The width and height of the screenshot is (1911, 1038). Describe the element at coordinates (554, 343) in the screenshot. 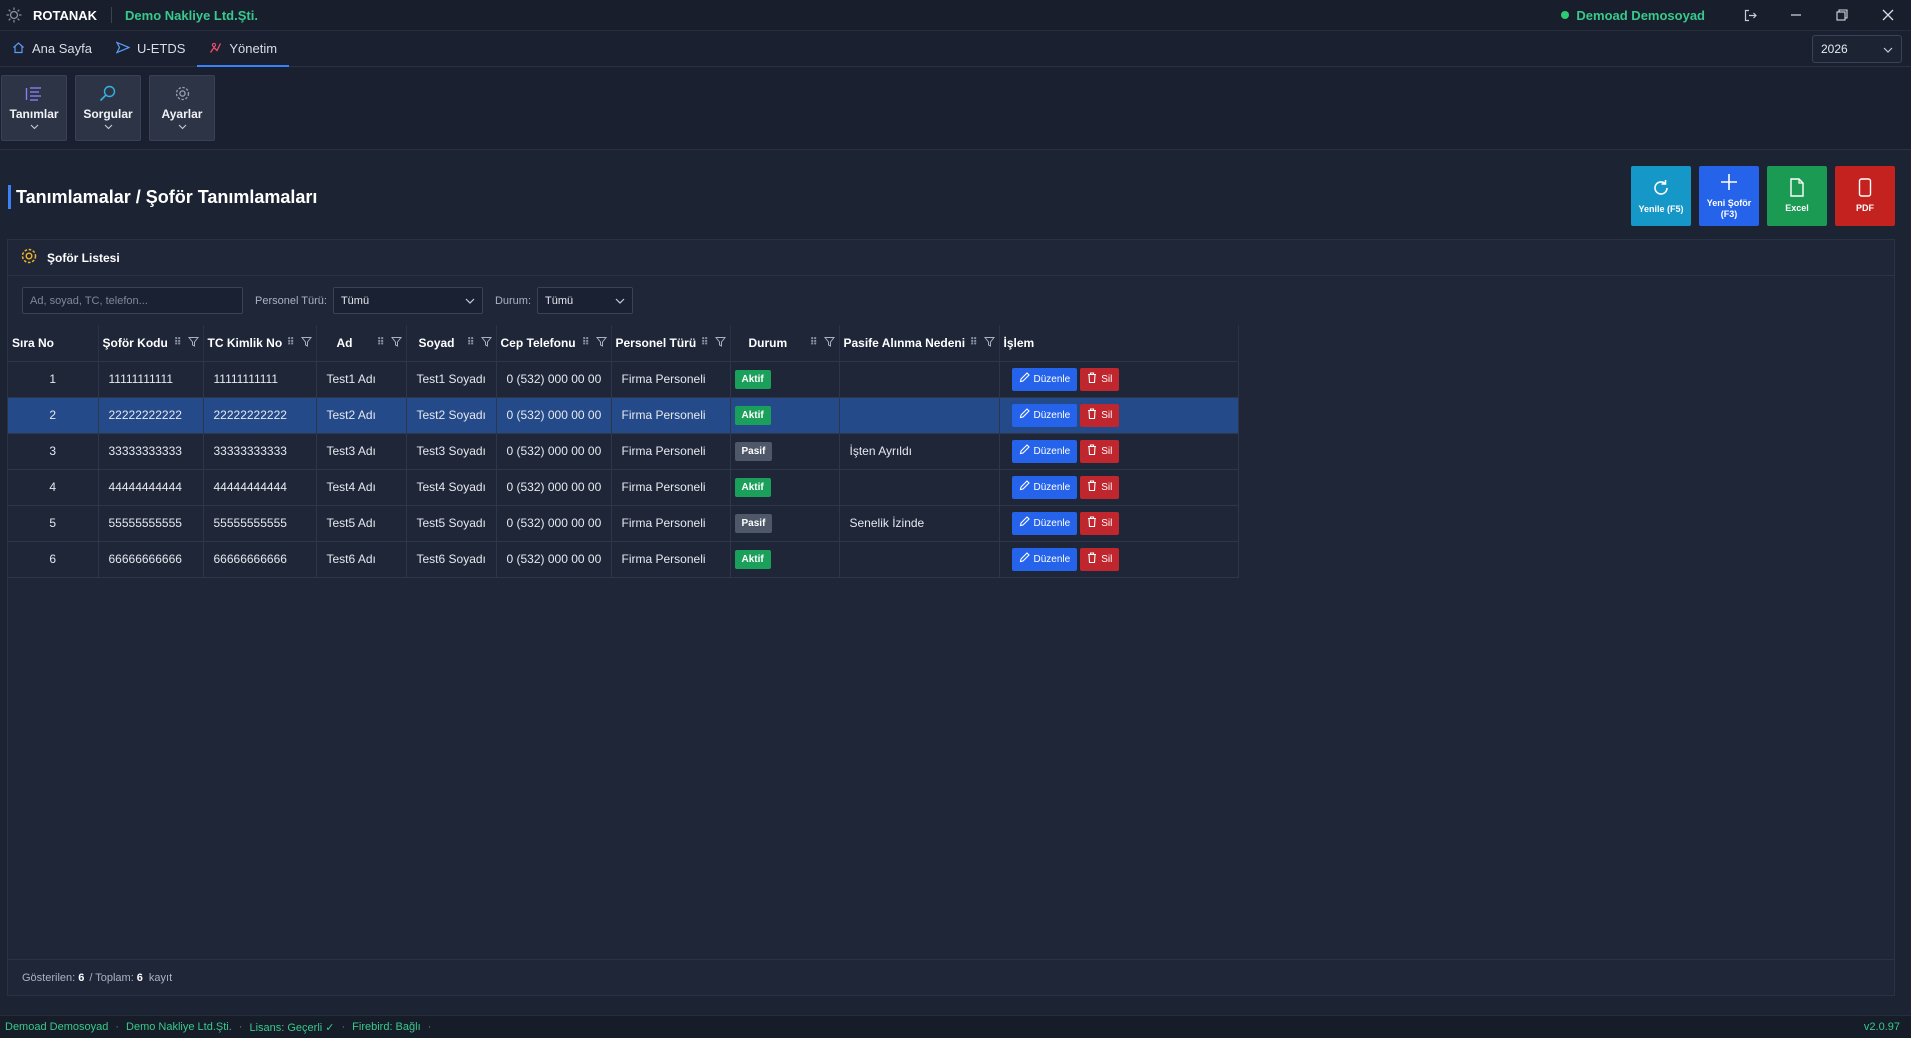

I see `column-header: Cep Telefonu ⠿` at that location.